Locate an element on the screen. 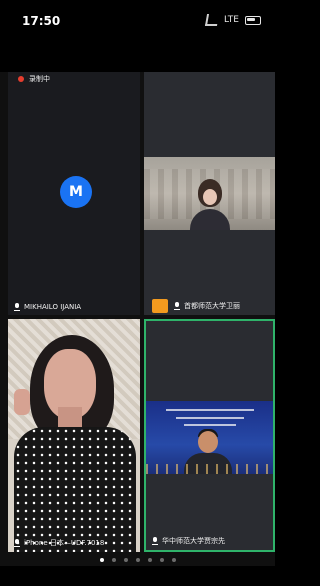  recording-indicator: 录制中 is located at coordinates (34, 79).